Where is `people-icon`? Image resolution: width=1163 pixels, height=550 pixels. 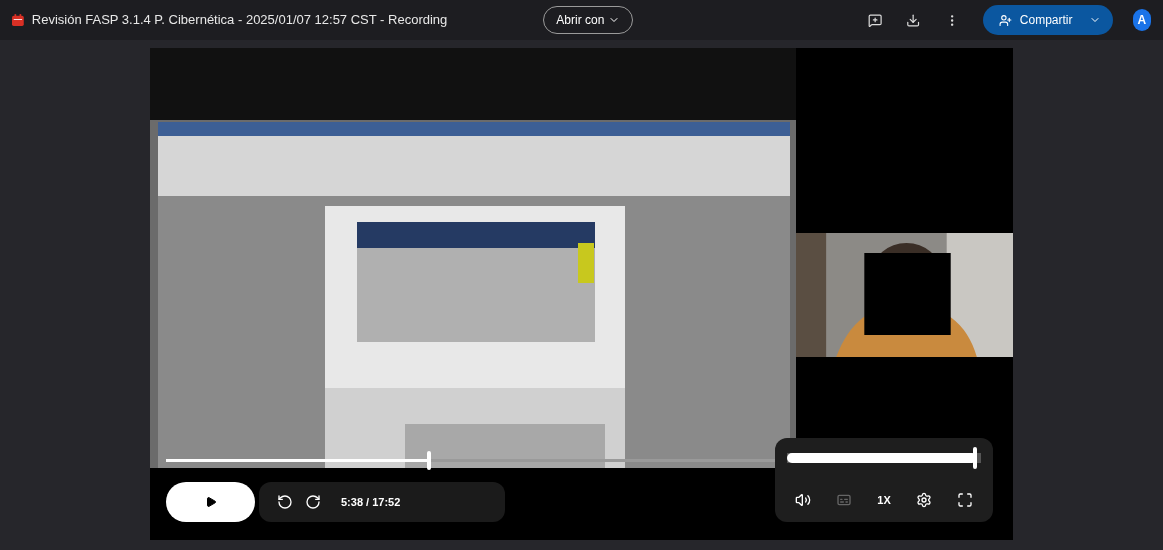 people-icon is located at coordinates (1005, 20).